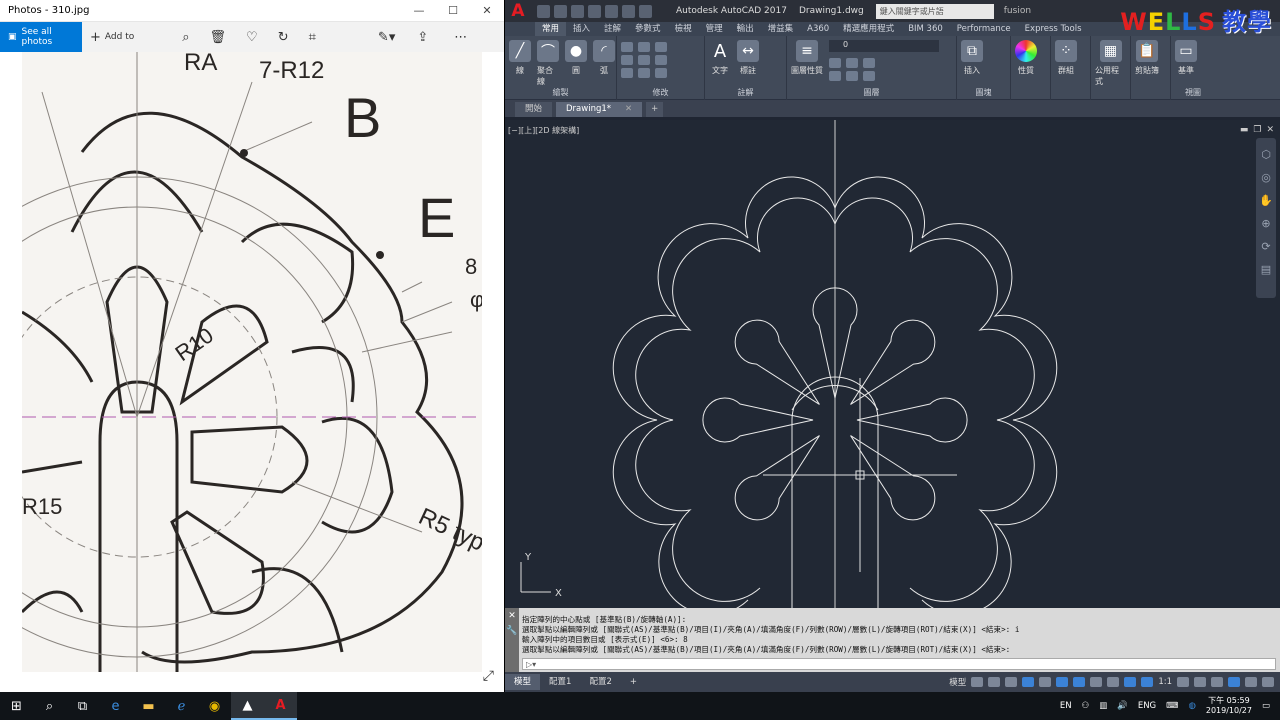 The width and height of the screenshot is (1280, 720). Describe the element at coordinates (748, 58) in the screenshot. I see `dimension-button: ↔ 標註` at that location.